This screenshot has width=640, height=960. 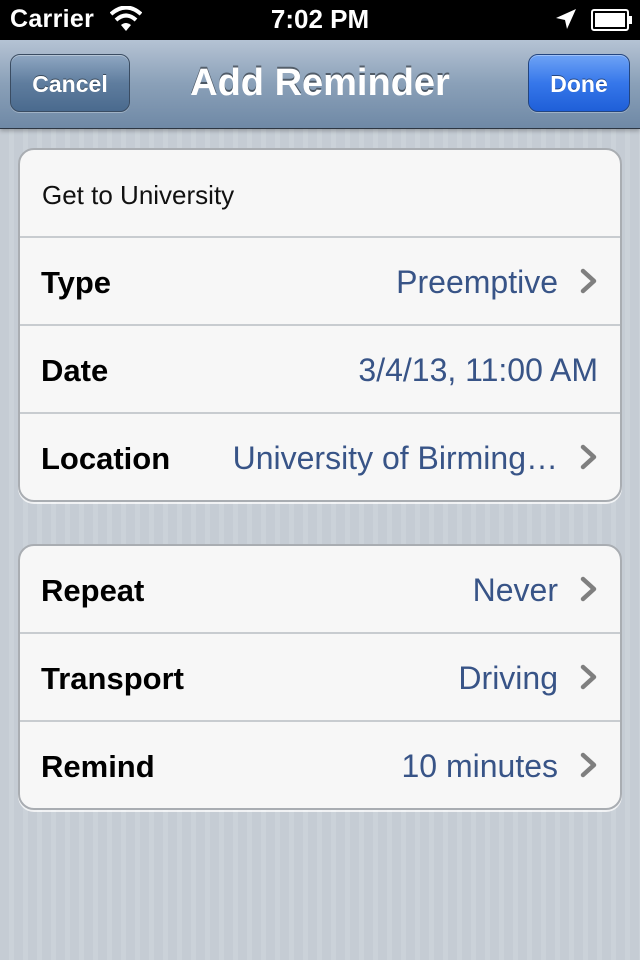 I want to click on type-value: Preemptive, so click(x=477, y=282).